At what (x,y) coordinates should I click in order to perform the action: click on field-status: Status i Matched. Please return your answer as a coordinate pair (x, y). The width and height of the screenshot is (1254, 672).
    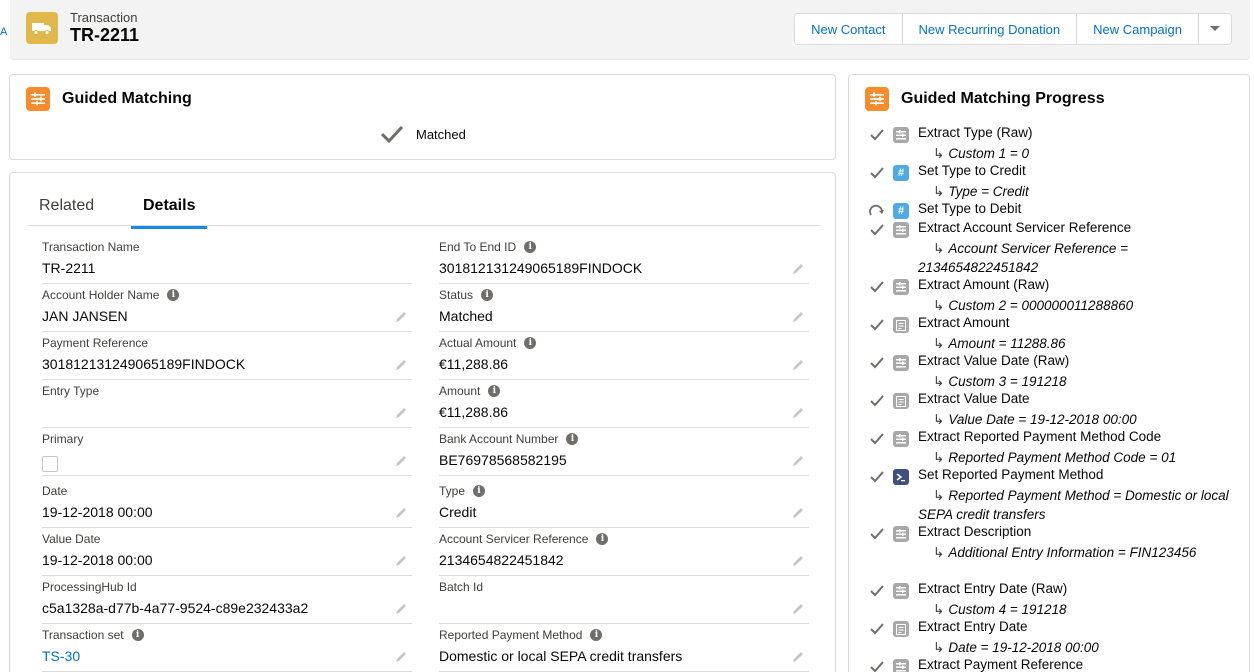
    Looking at the image, I should click on (624, 310).